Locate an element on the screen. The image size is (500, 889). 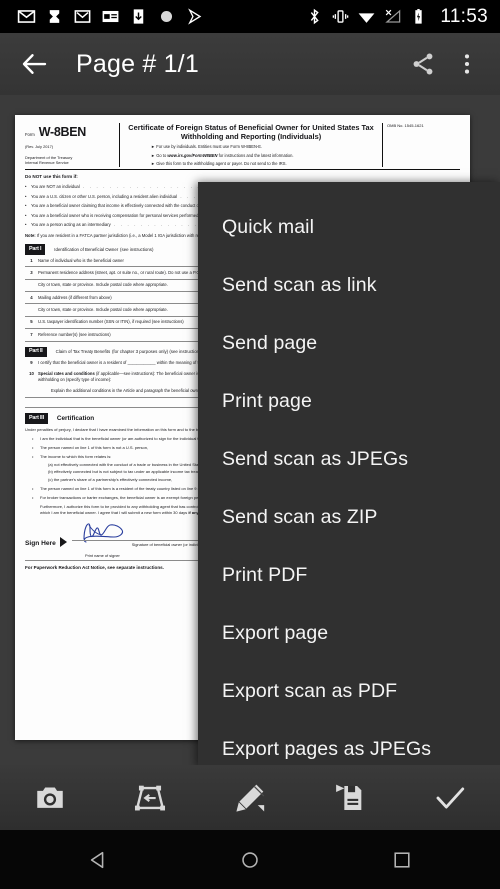
edit-button is located at coordinates (250, 798).